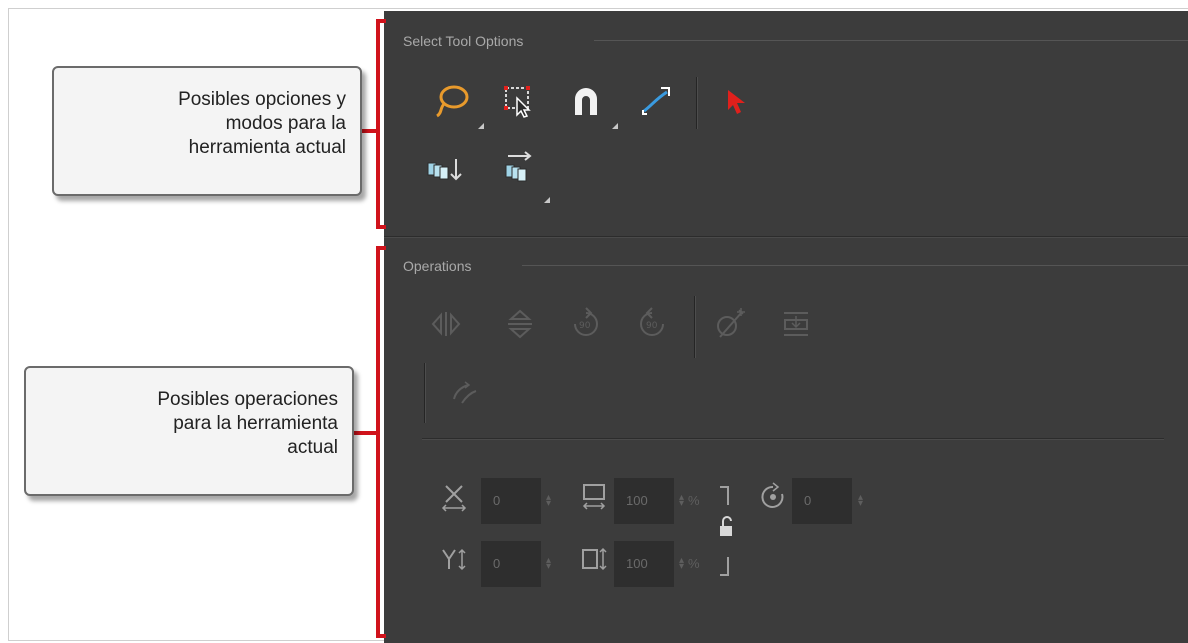  I want to click on callout-line: Posibles opciones y, so click(262, 99).